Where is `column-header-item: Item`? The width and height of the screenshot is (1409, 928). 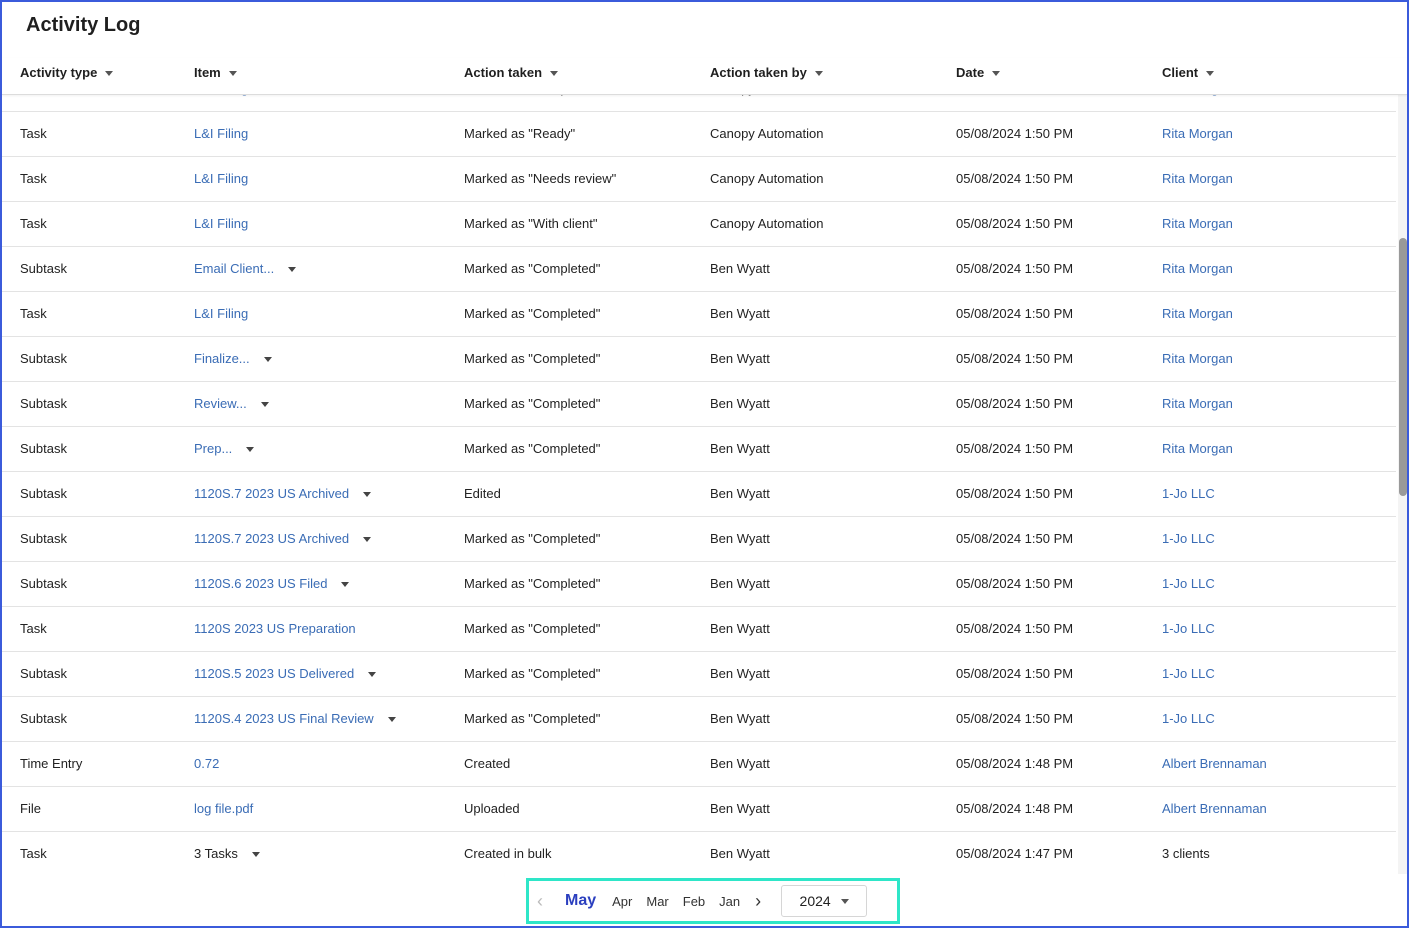
column-header-item: Item is located at coordinates (215, 76).